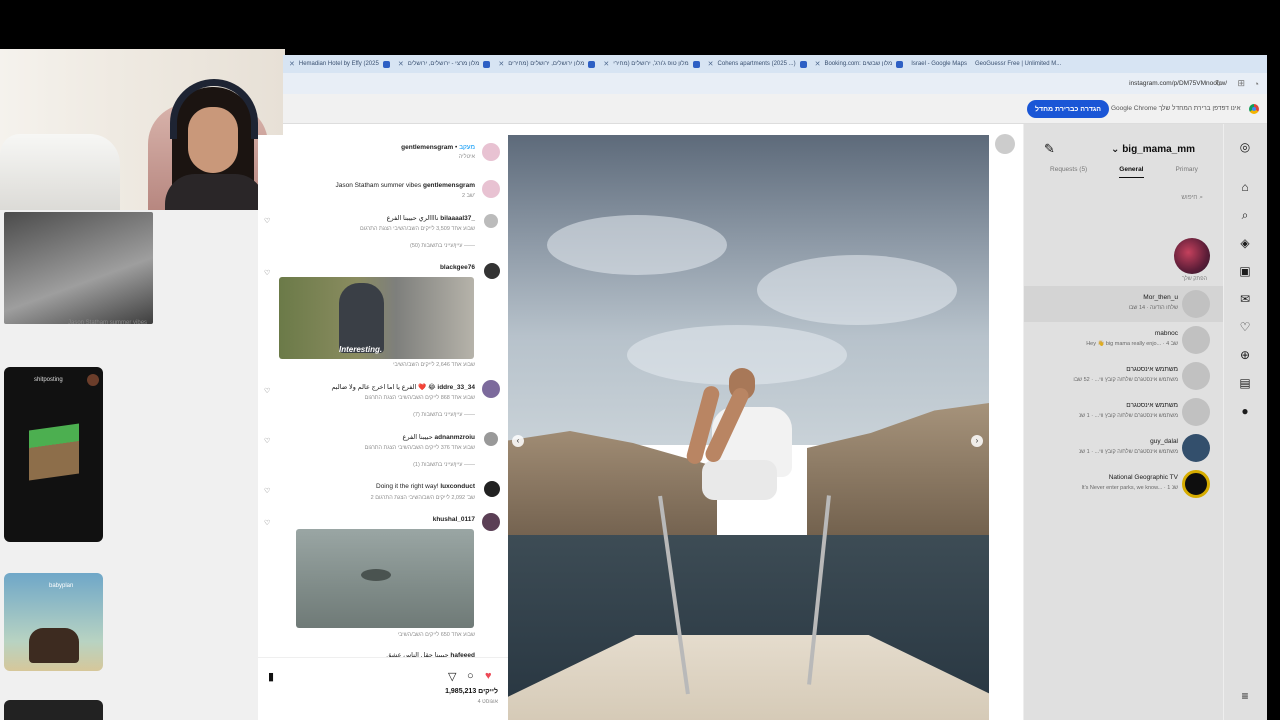 The width and height of the screenshot is (1280, 720). I want to click on instagram-nav: ◎ ⌂ ⌕ ◈ ▣ ✉ ♡ ⊕ ▤ ● ≡, so click(1245, 422).